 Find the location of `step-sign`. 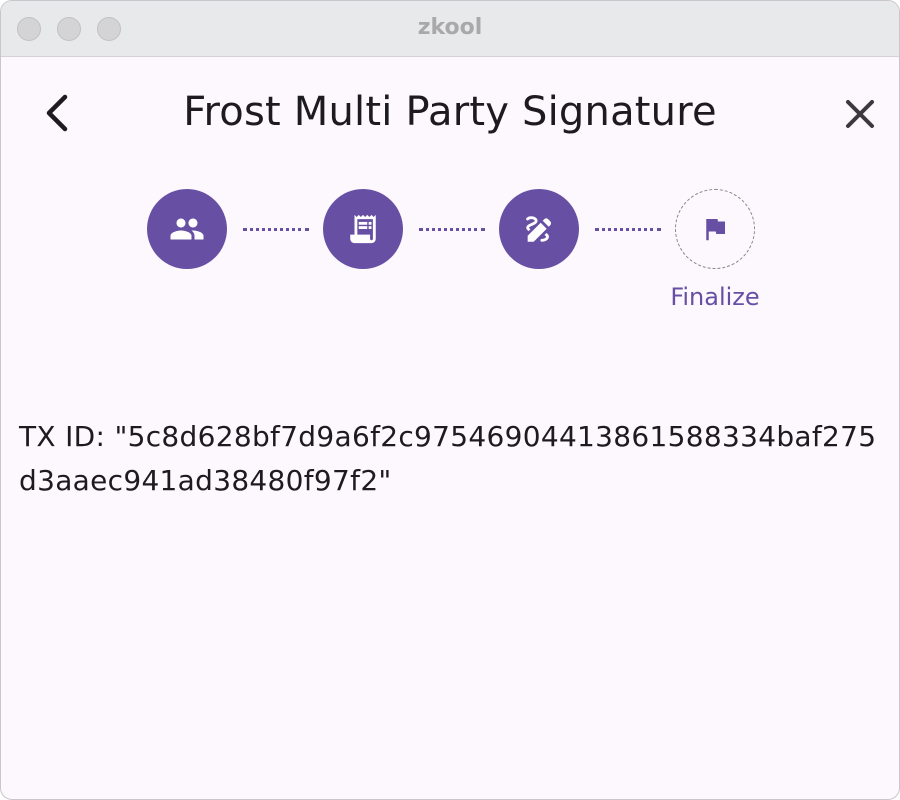

step-sign is located at coordinates (539, 229).